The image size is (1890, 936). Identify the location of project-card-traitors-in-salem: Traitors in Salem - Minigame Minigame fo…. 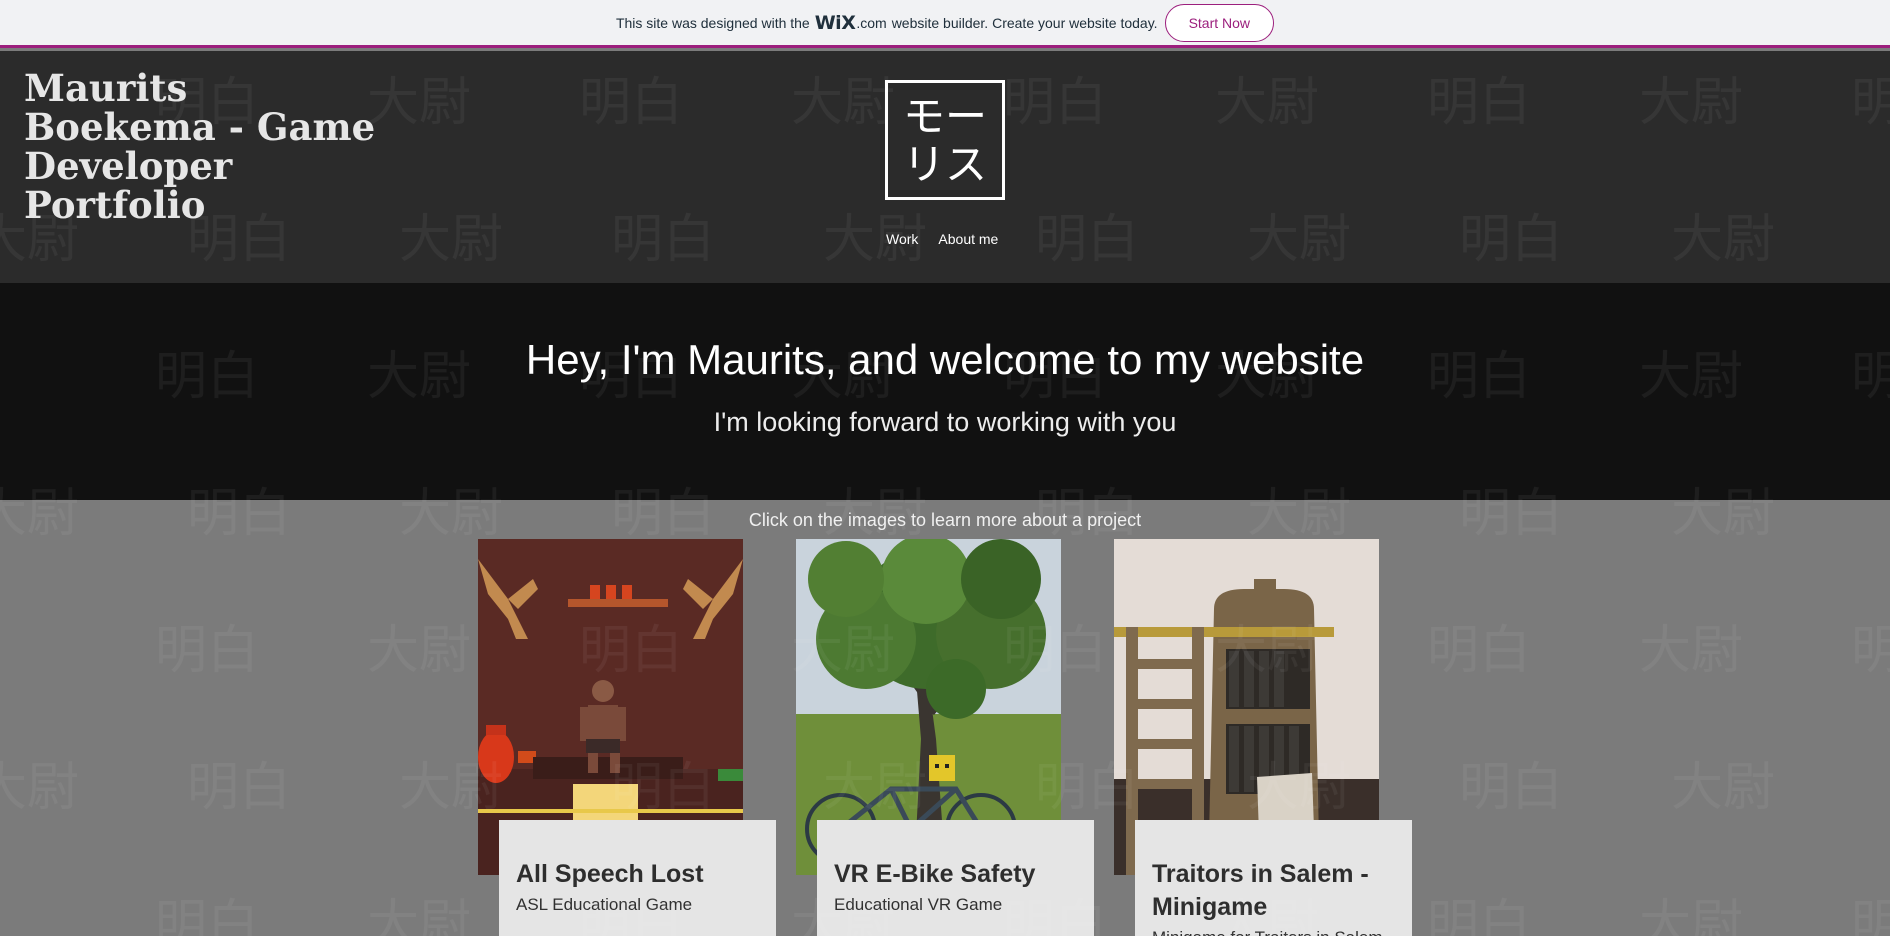
(1264, 737).